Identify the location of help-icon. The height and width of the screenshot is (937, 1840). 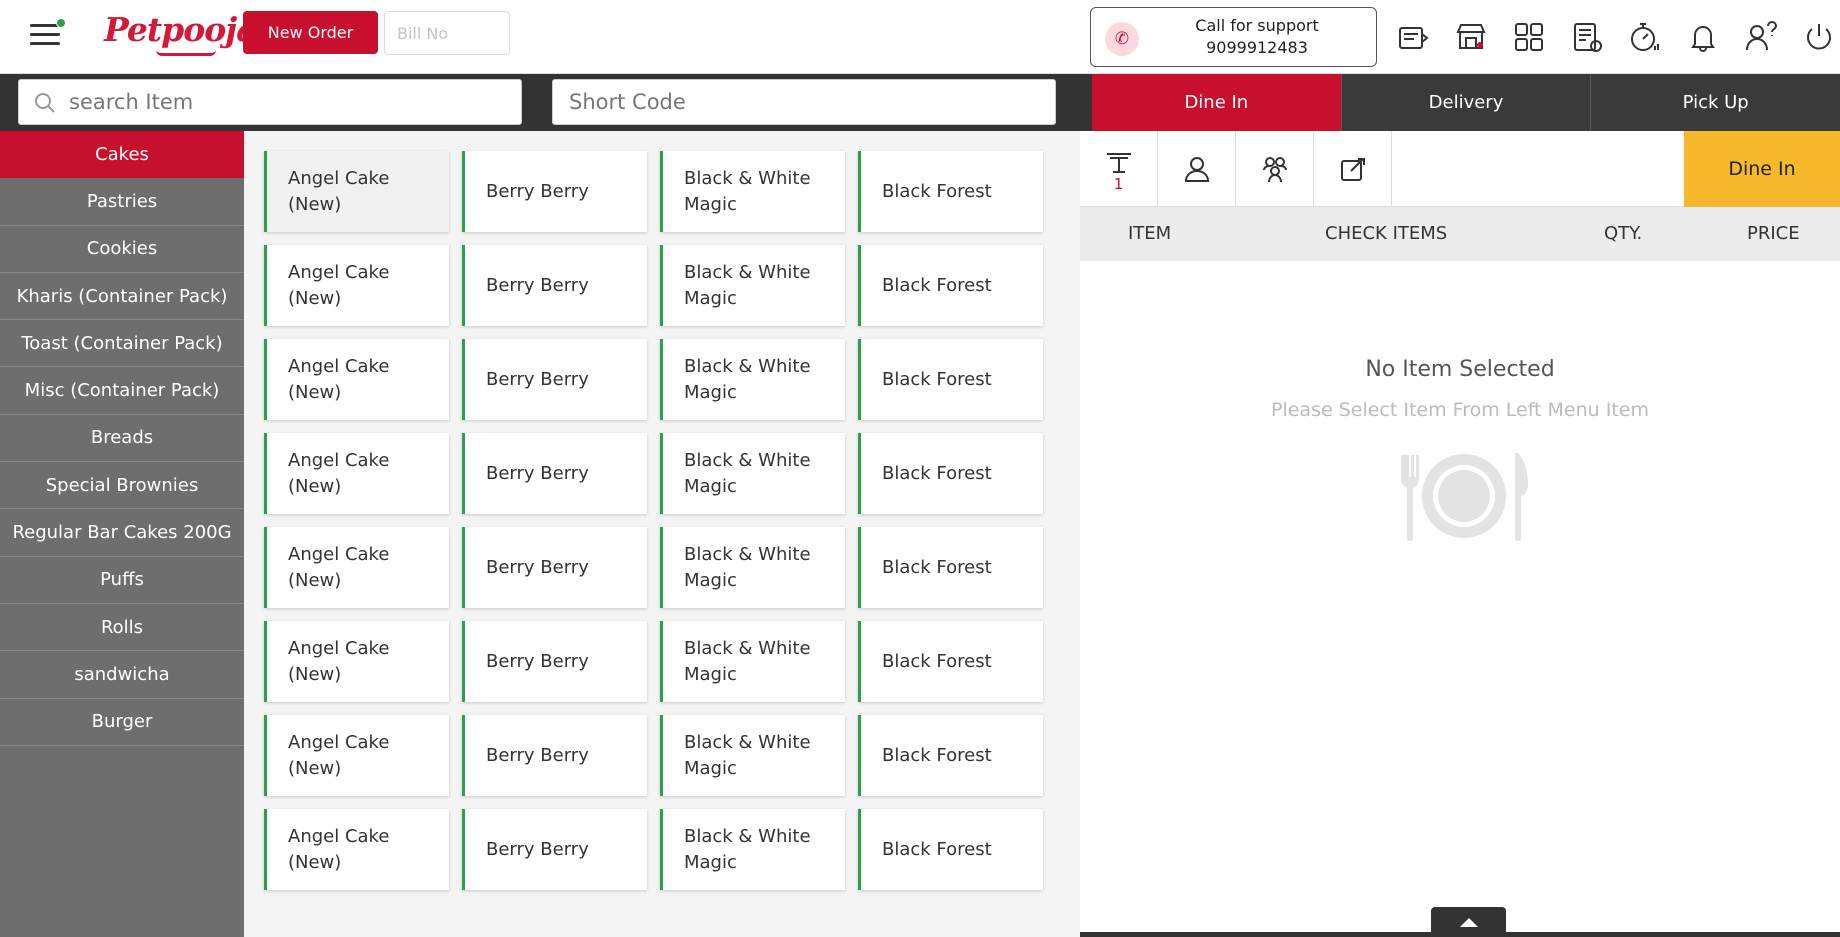
(1761, 37).